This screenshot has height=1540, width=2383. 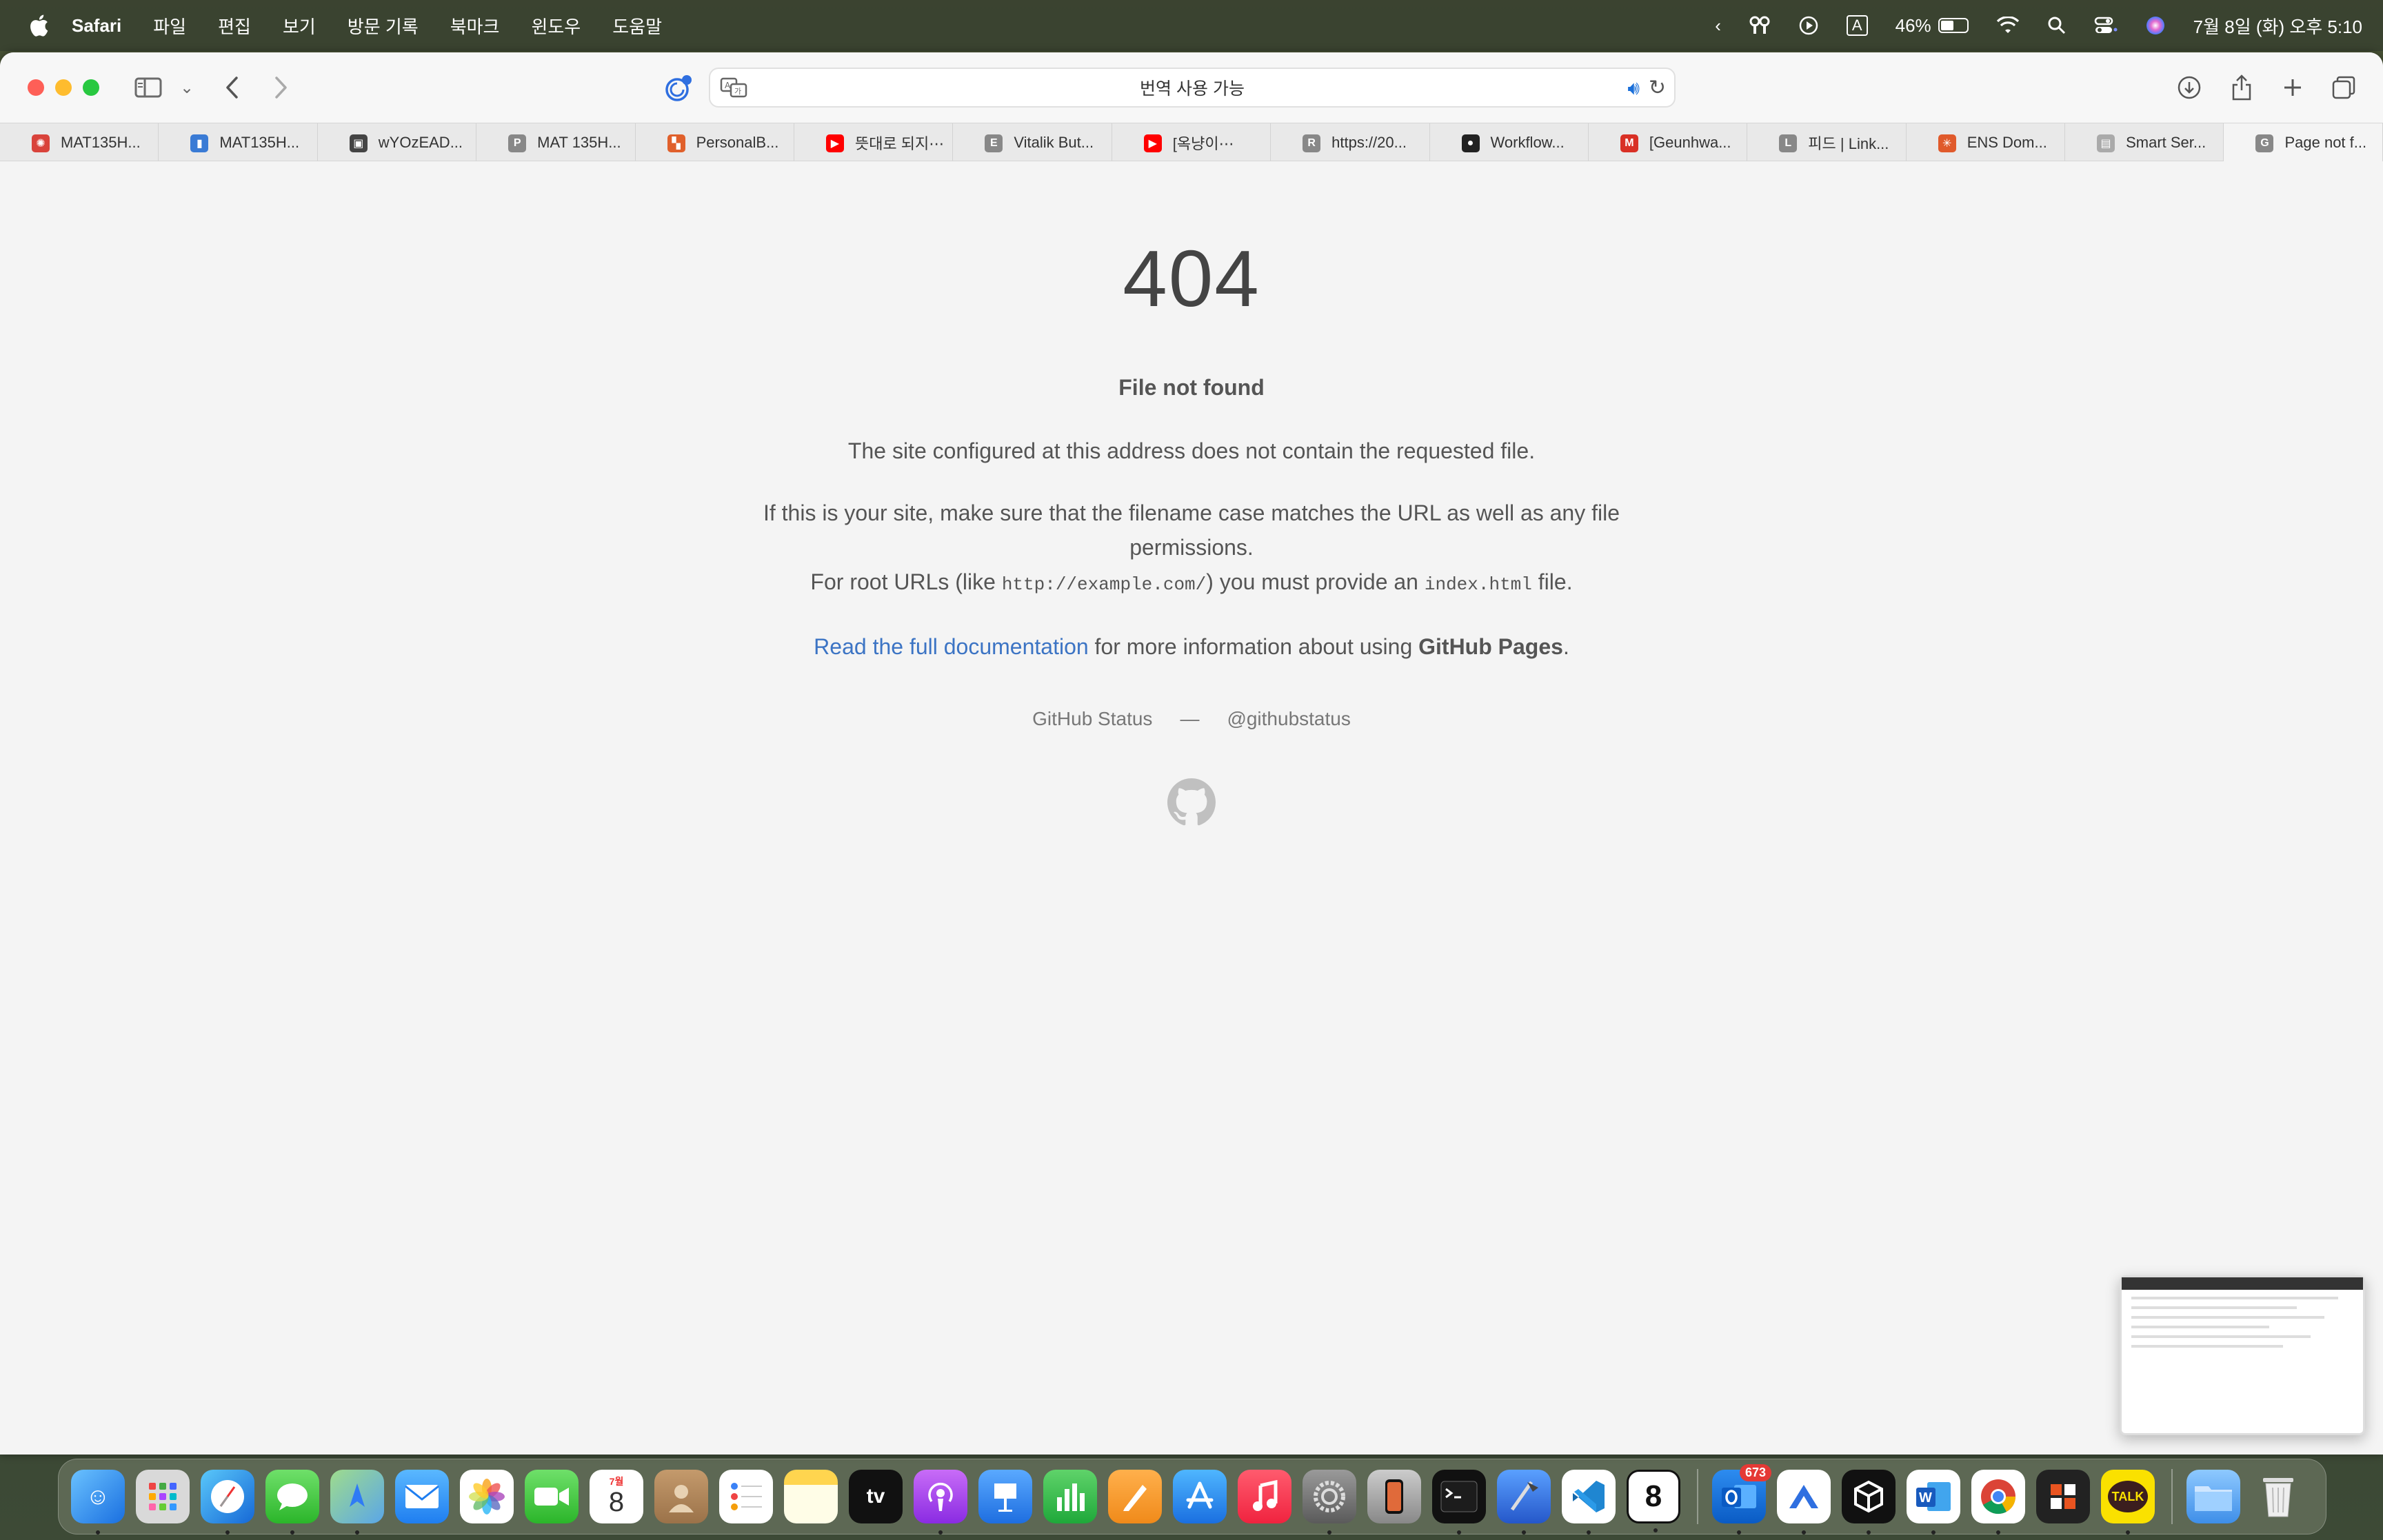 I want to click on system-settings-icon, so click(x=1329, y=1502).